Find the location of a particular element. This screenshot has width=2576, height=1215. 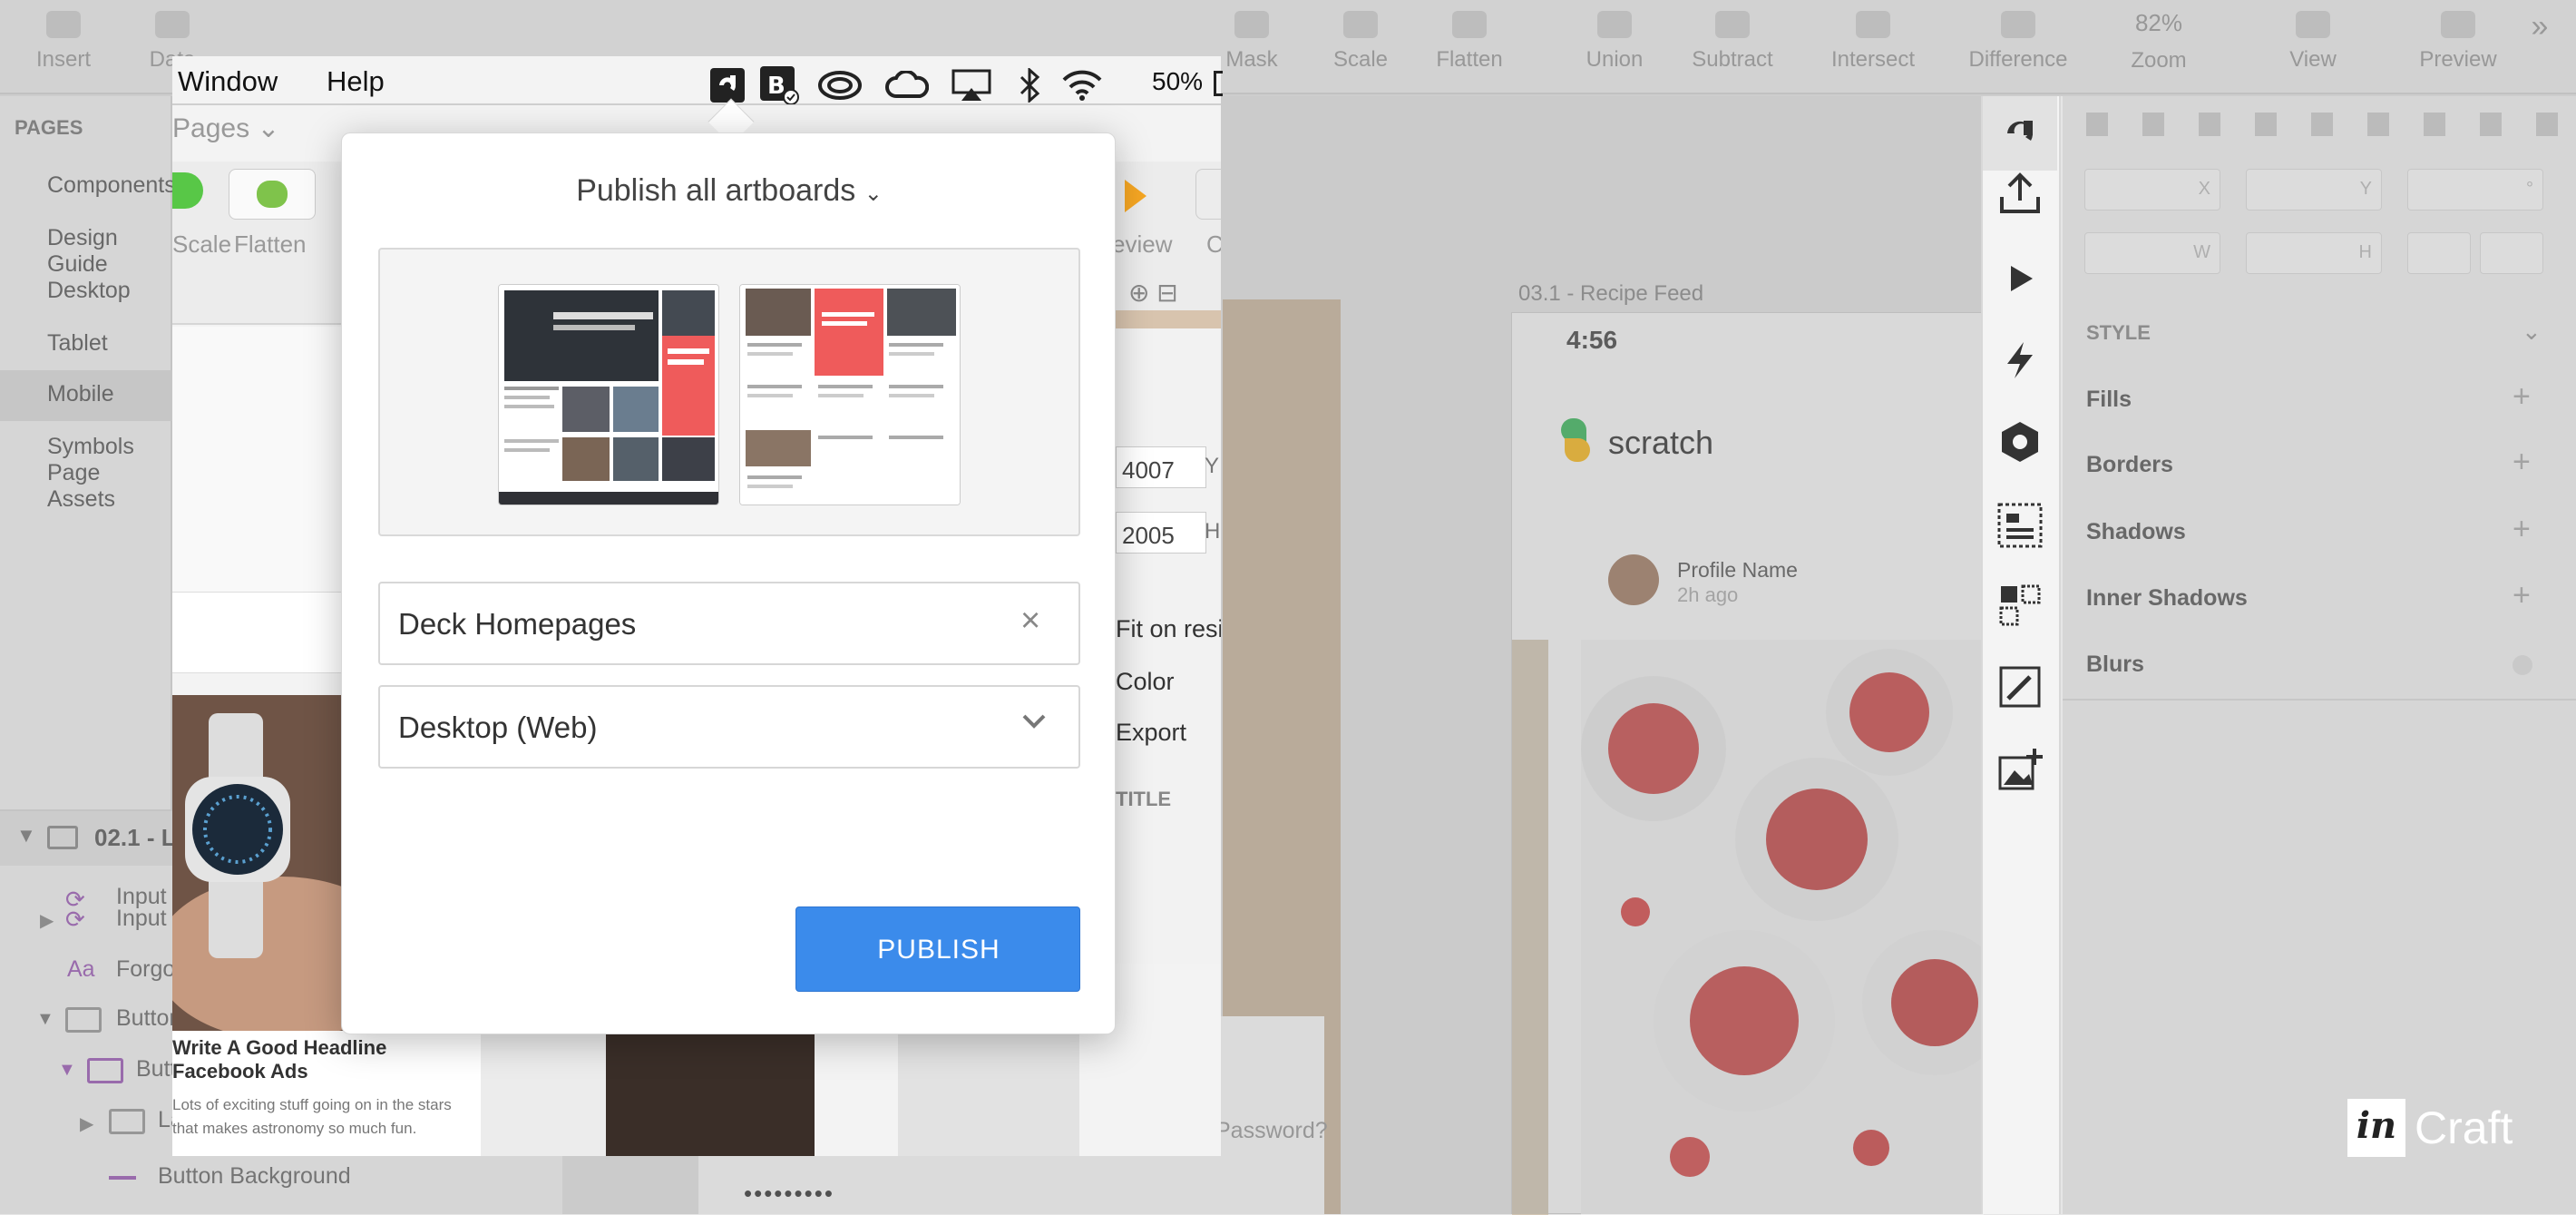

battery-icon is located at coordinates (1218, 84).